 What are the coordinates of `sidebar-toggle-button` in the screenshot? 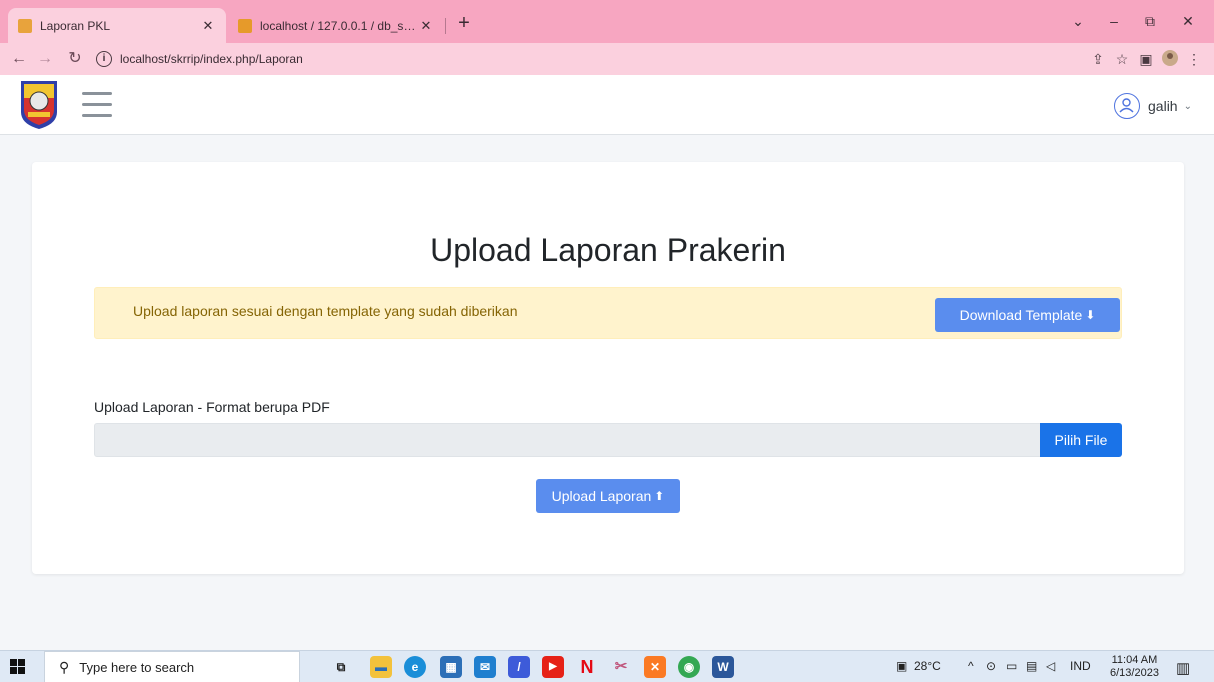 It's located at (97, 105).